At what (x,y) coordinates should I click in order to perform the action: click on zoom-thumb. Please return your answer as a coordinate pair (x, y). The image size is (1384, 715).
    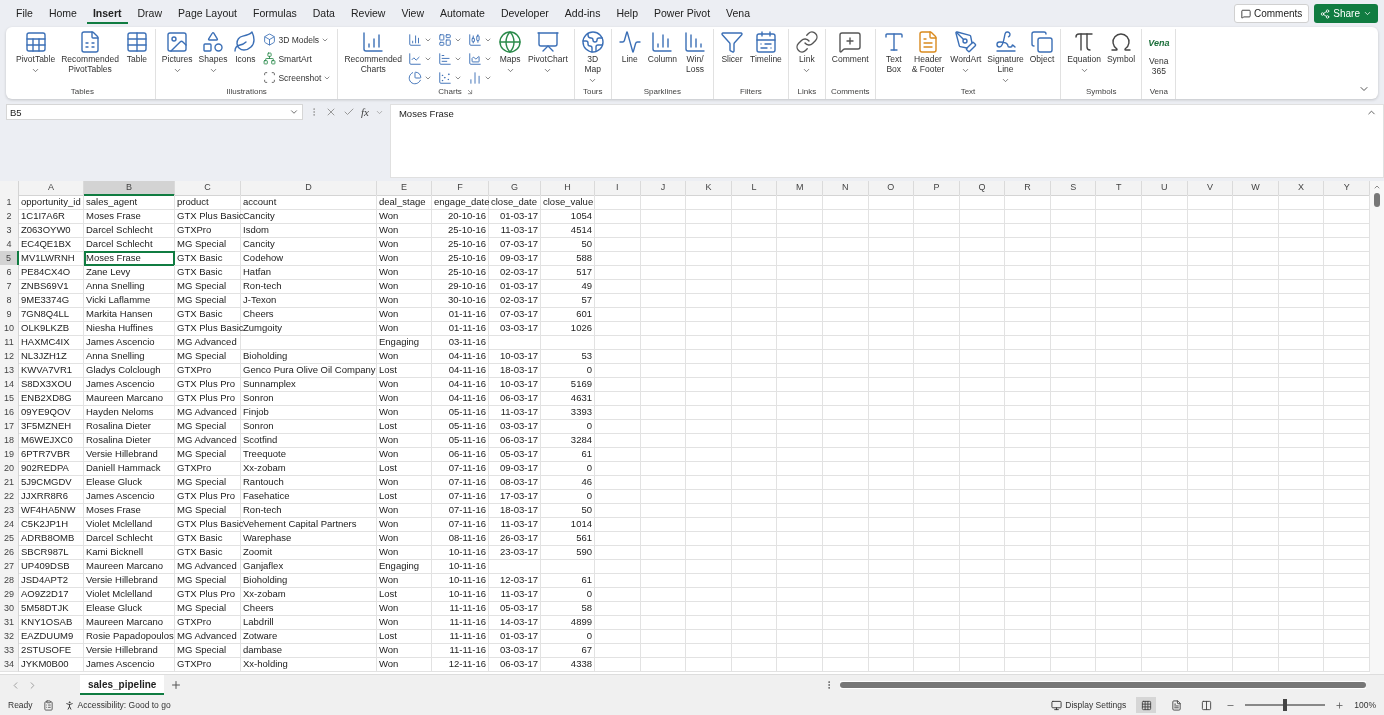
    Looking at the image, I should click on (1285, 705).